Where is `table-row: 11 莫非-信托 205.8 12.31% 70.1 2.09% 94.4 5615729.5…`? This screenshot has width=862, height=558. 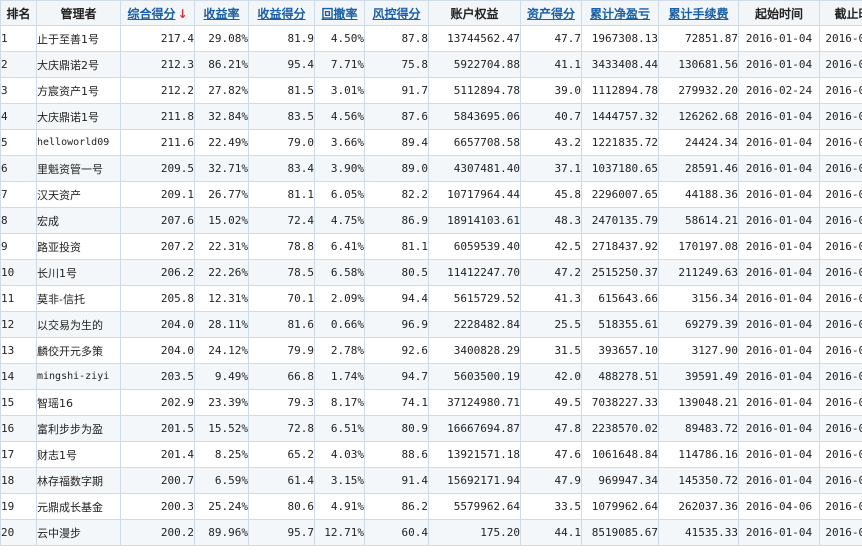
table-row: 11 莫非-信托 205.8 12.31% 70.1 2.09% 94.4 5615729.5… is located at coordinates (431, 298).